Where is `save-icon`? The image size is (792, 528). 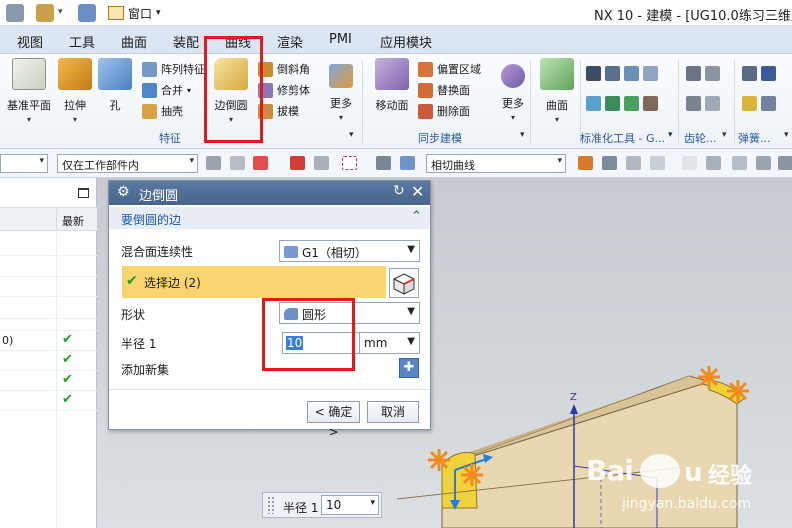
save-icon is located at coordinates (15, 13).